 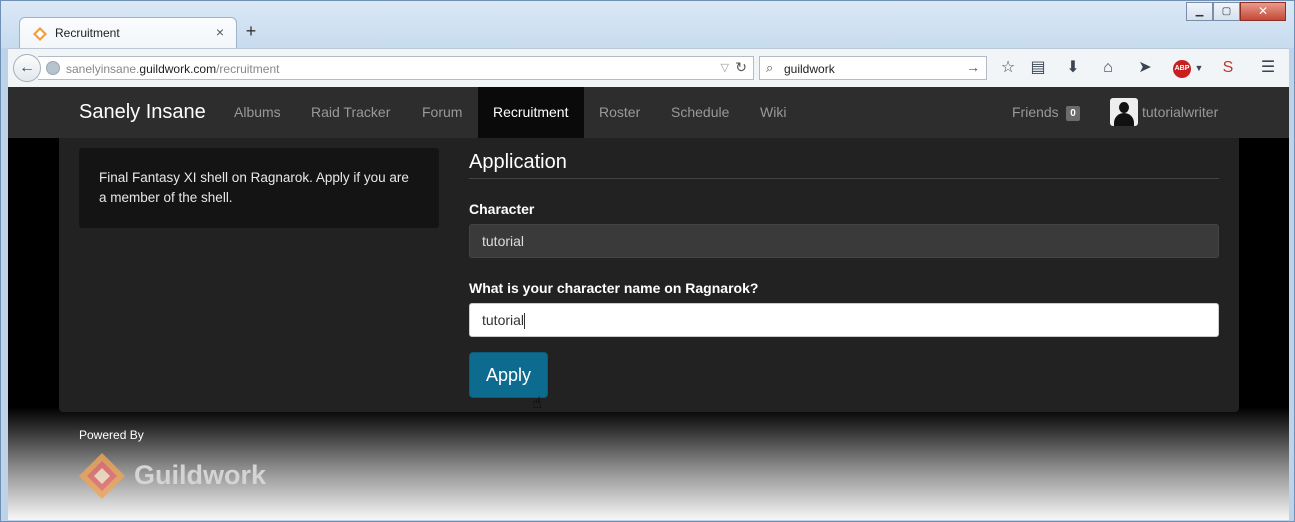 I want to click on character-field: tutorial, so click(x=844, y=241).